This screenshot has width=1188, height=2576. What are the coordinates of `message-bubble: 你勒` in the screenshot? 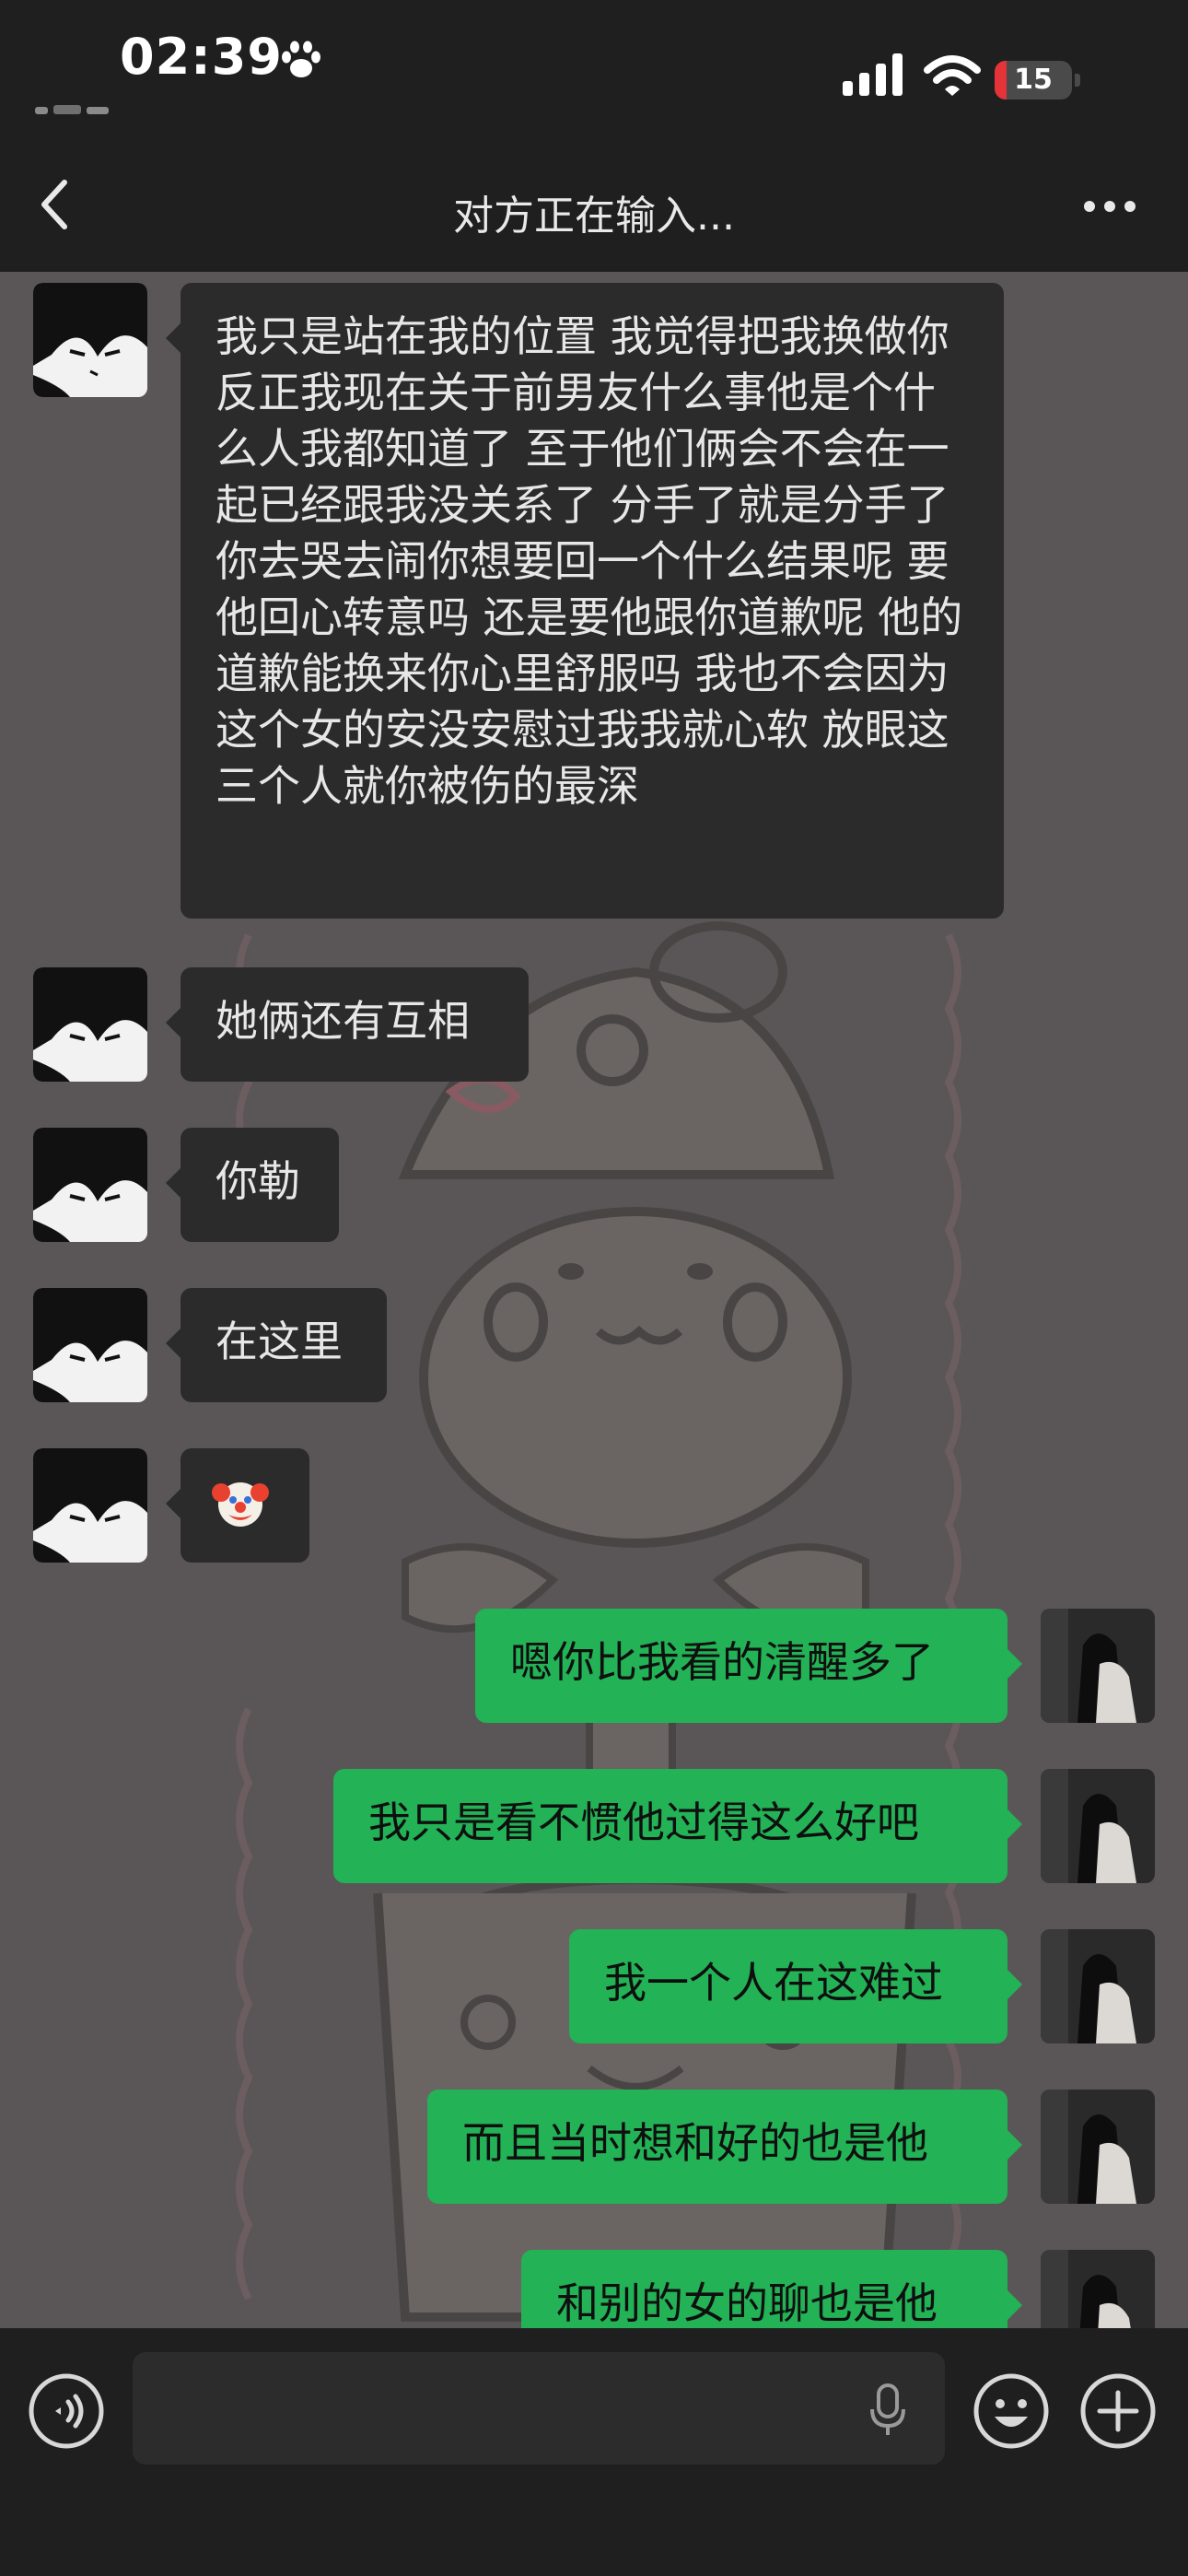 It's located at (253, 1185).